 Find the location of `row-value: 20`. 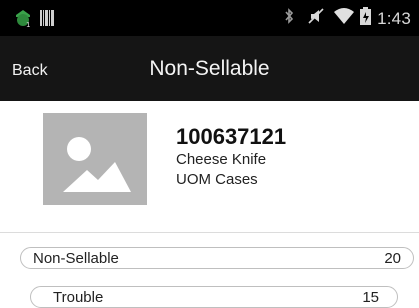

row-value: 20 is located at coordinates (392, 258).